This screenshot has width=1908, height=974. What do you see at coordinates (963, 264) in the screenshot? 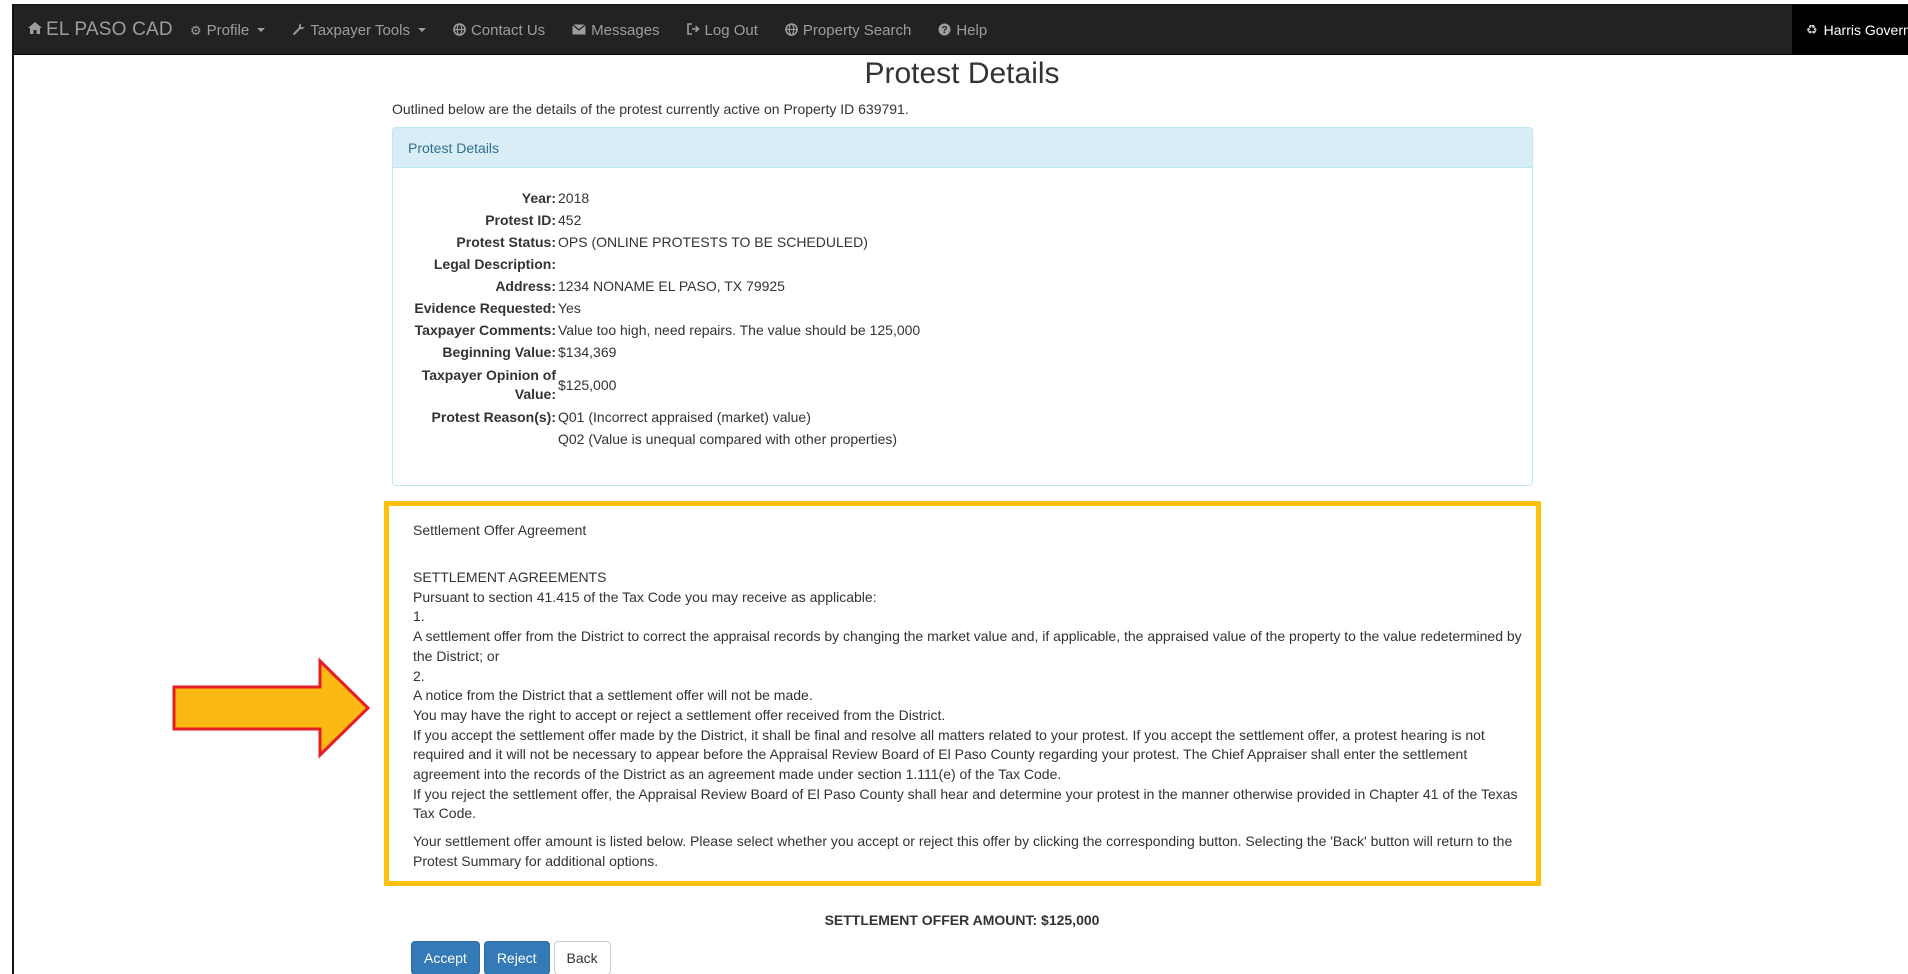
I see `detail-row-legal-description: Legal Description:` at bounding box center [963, 264].